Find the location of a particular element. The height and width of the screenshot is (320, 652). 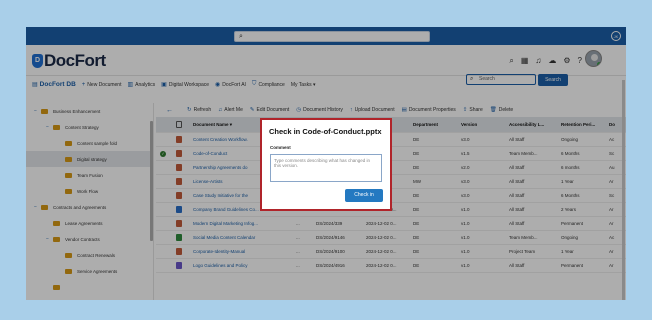

comment-label: Comment is located at coordinates (280, 147).